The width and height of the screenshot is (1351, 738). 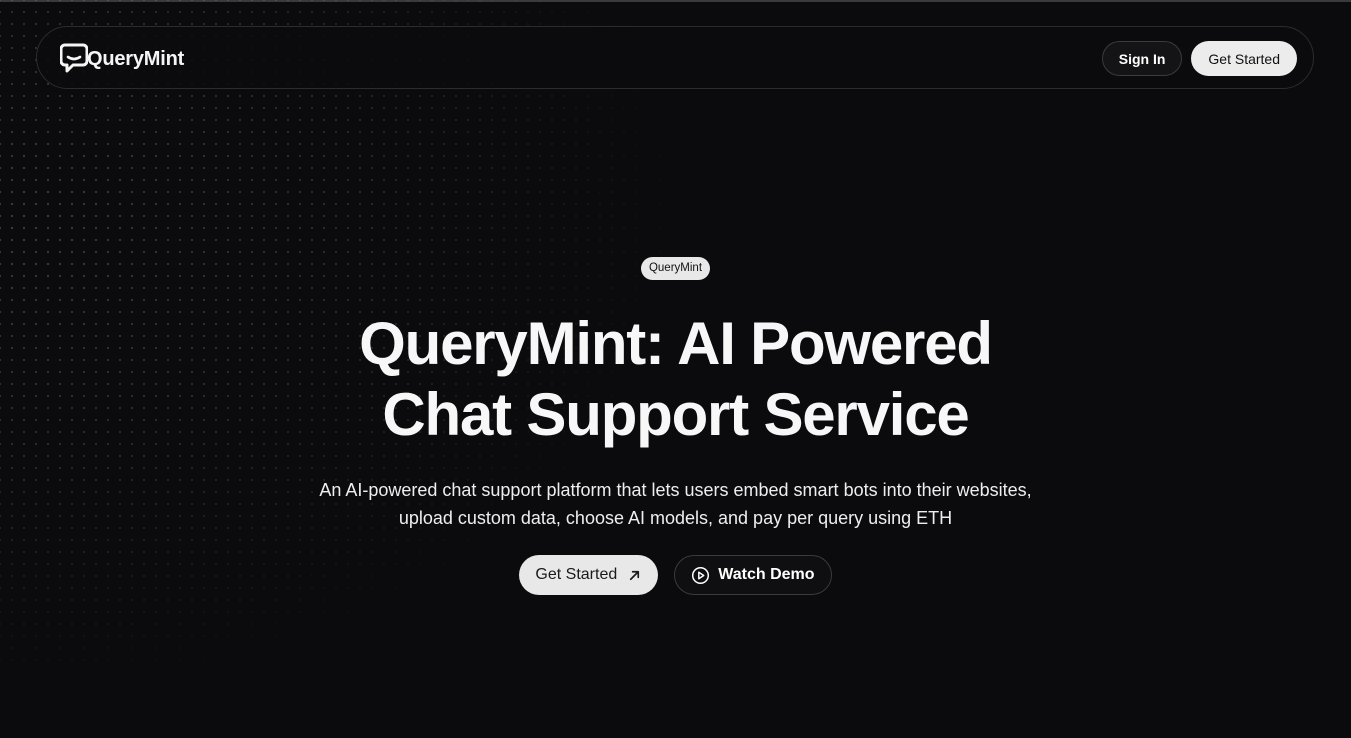 I want to click on sign-in-button: Sign In, so click(x=1142, y=58).